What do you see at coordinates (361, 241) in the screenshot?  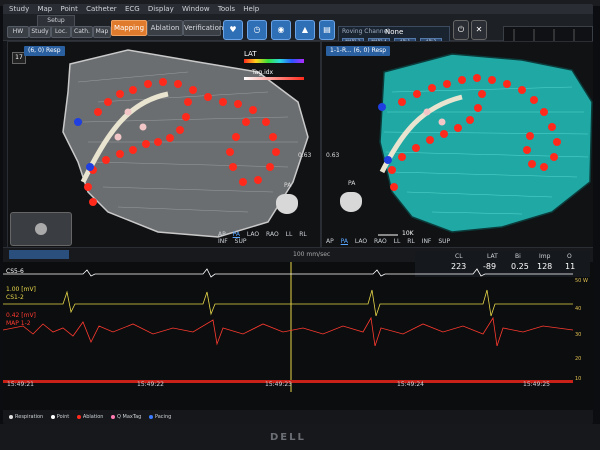 I see `view-lao-right: LAO` at bounding box center [361, 241].